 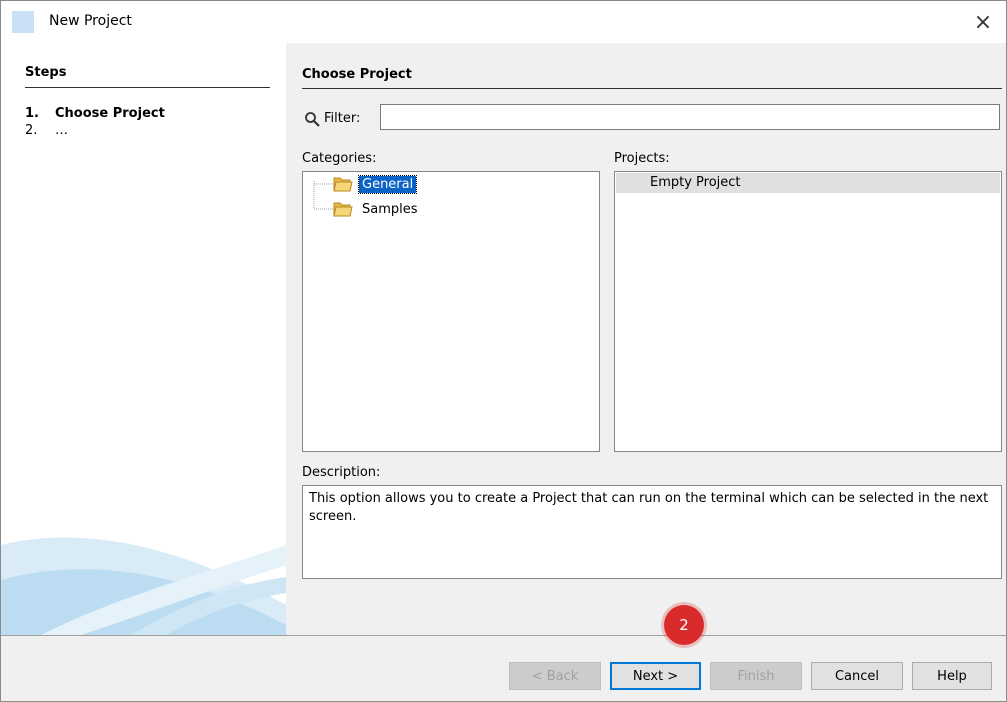 What do you see at coordinates (555, 676) in the screenshot?
I see `back-button: < Back` at bounding box center [555, 676].